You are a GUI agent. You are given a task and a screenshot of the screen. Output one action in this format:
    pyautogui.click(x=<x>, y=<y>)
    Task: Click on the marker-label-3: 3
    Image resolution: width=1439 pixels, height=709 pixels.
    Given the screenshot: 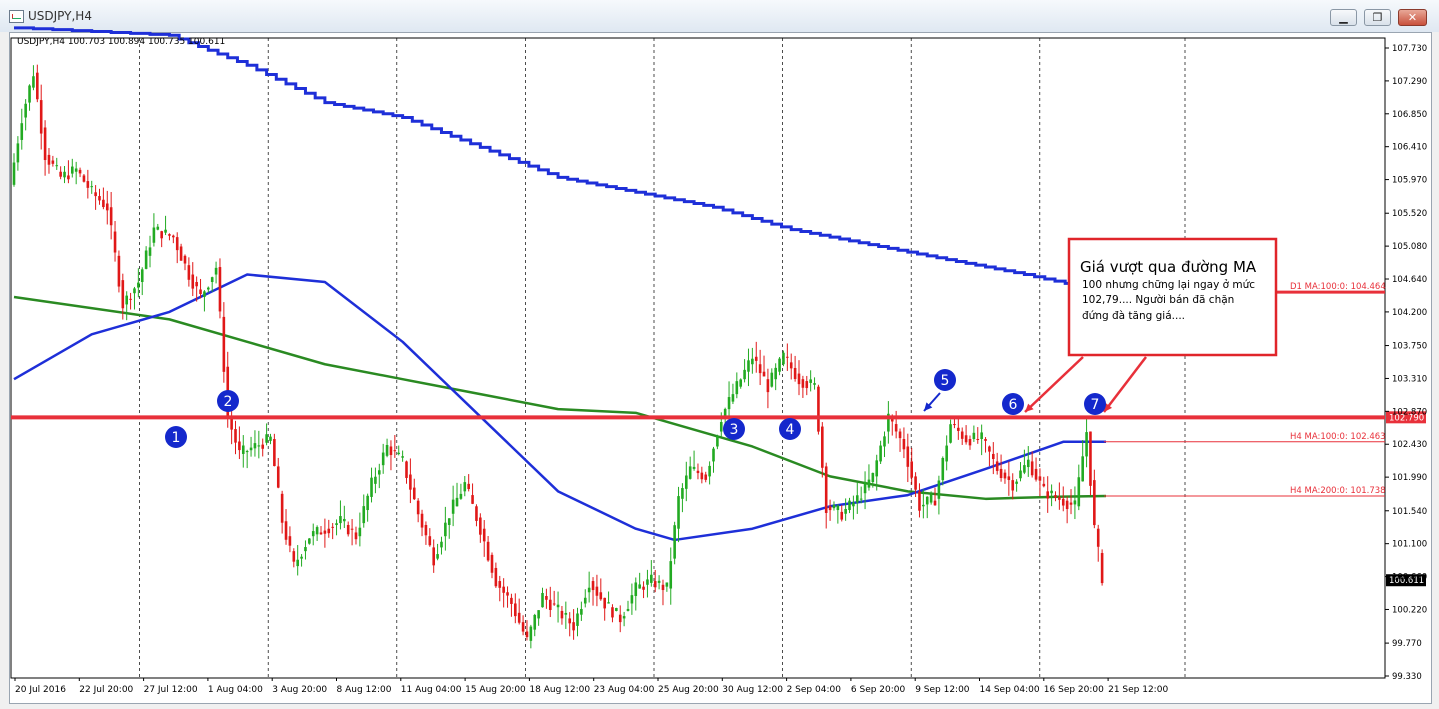 What is the action you would take?
    pyautogui.click(x=734, y=430)
    